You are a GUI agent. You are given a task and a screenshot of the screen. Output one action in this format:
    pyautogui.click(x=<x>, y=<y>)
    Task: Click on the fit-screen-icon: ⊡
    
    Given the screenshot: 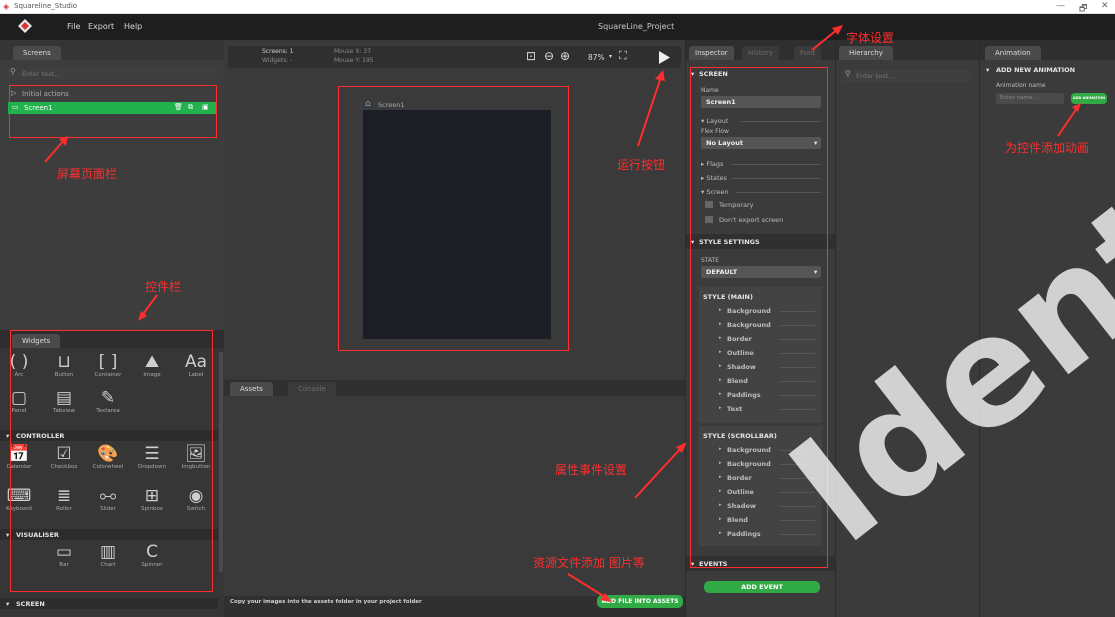 What is the action you would take?
    pyautogui.click(x=531, y=56)
    